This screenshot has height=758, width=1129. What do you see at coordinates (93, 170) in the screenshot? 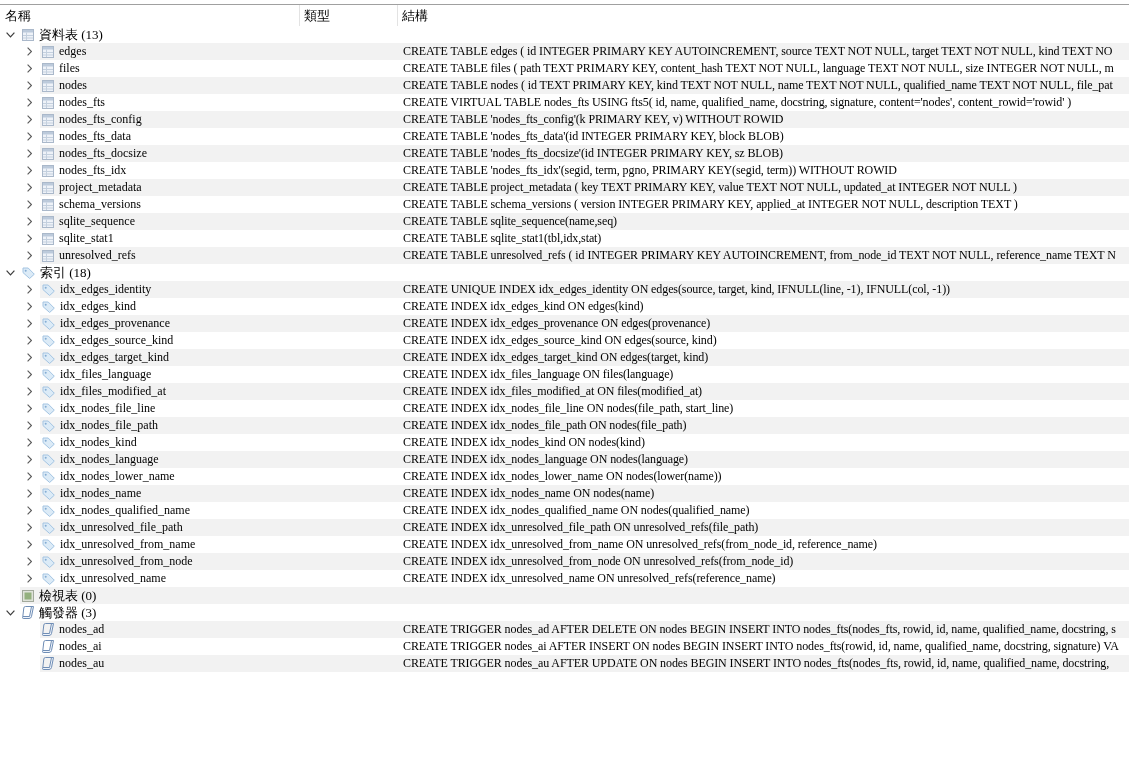
I see `tree-item-label: nodes_fts_idx` at bounding box center [93, 170].